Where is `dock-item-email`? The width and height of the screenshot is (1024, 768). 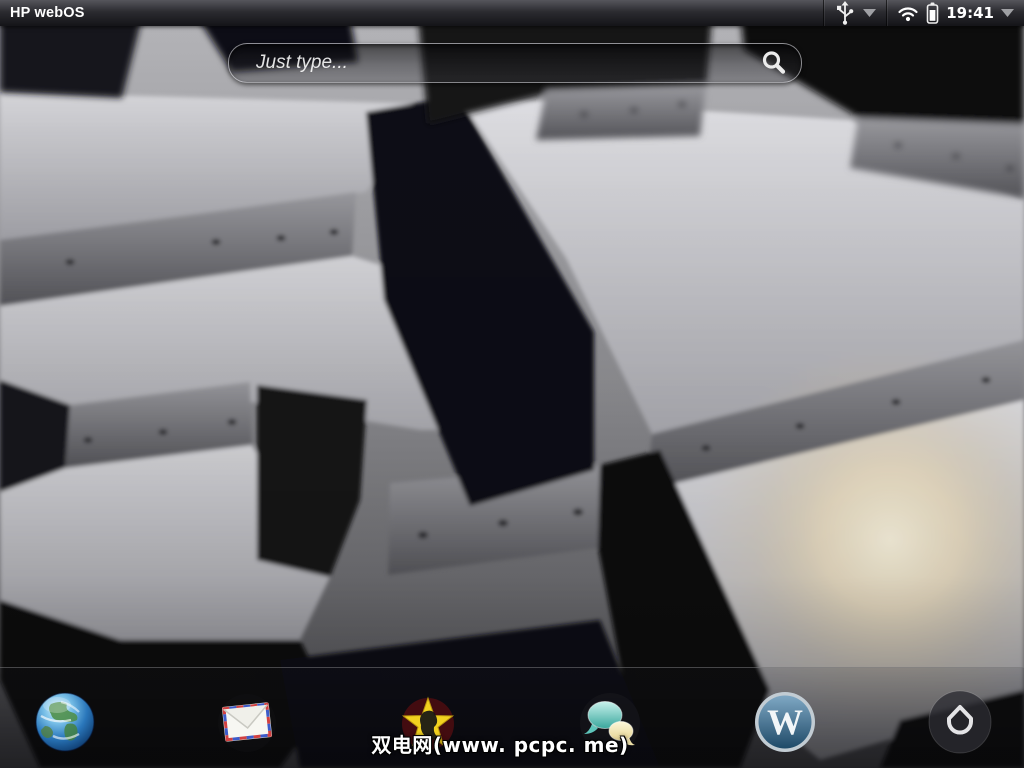 dock-item-email is located at coordinates (247, 722).